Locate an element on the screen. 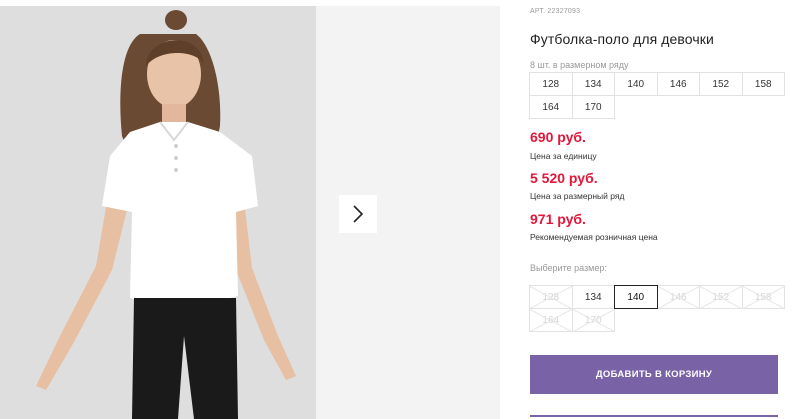 The image size is (800, 419). size-option-170: 170 is located at coordinates (593, 320).